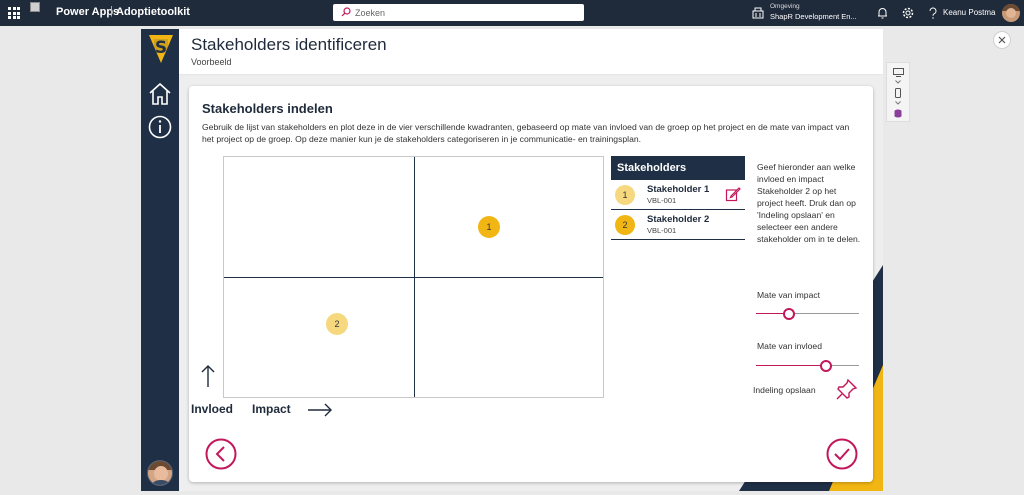  What do you see at coordinates (898, 82) in the screenshot?
I see `chevron-down-icon` at bounding box center [898, 82].